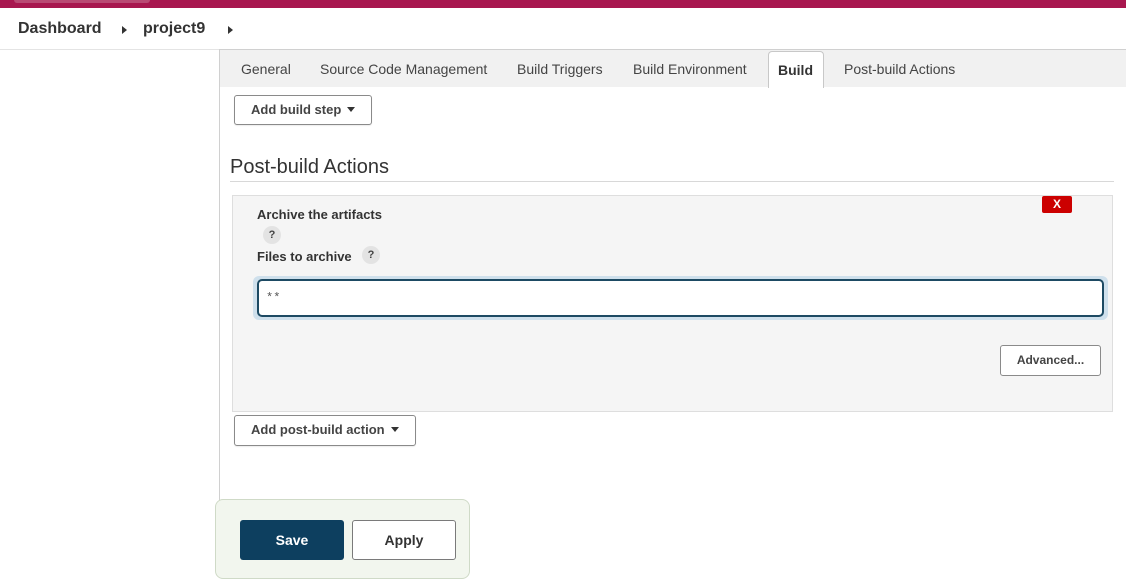  I want to click on add-post-build-action-button: Add post-build action, so click(325, 430).